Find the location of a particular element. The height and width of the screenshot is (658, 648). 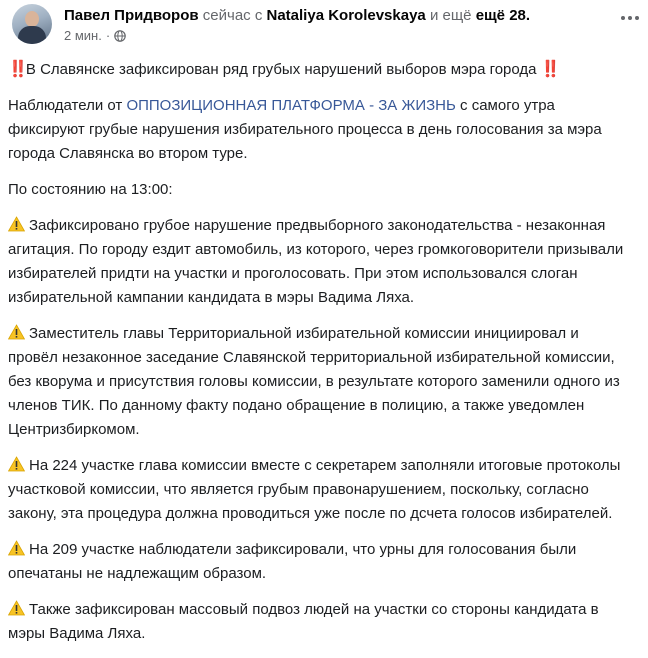

with-text: сейчас с is located at coordinates (232, 15).